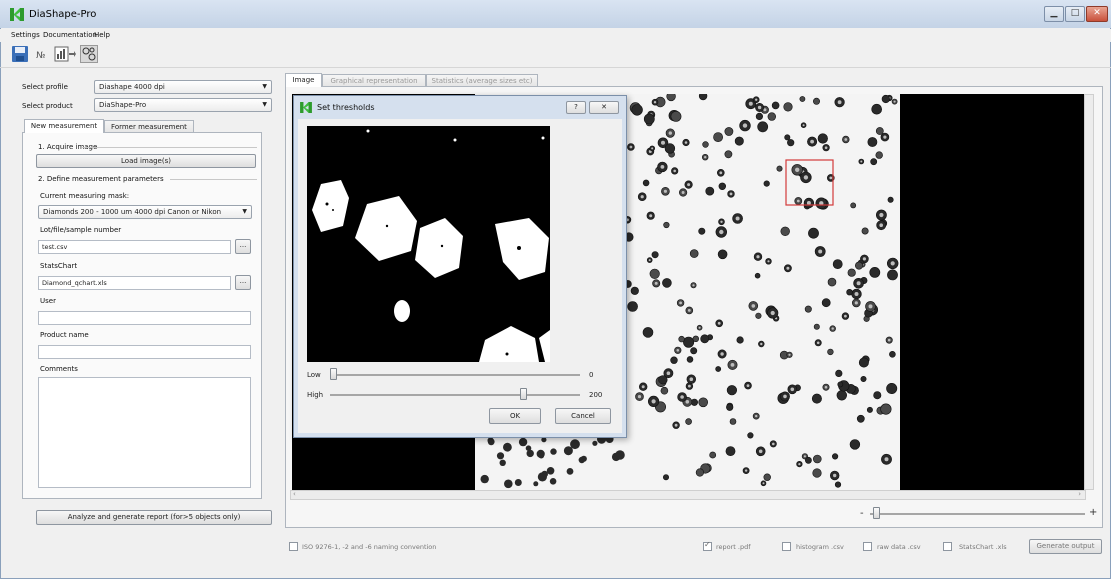 The height and width of the screenshot is (579, 1111). What do you see at coordinates (85, 196) in the screenshot?
I see `mask-label: Current measuring mask:` at bounding box center [85, 196].